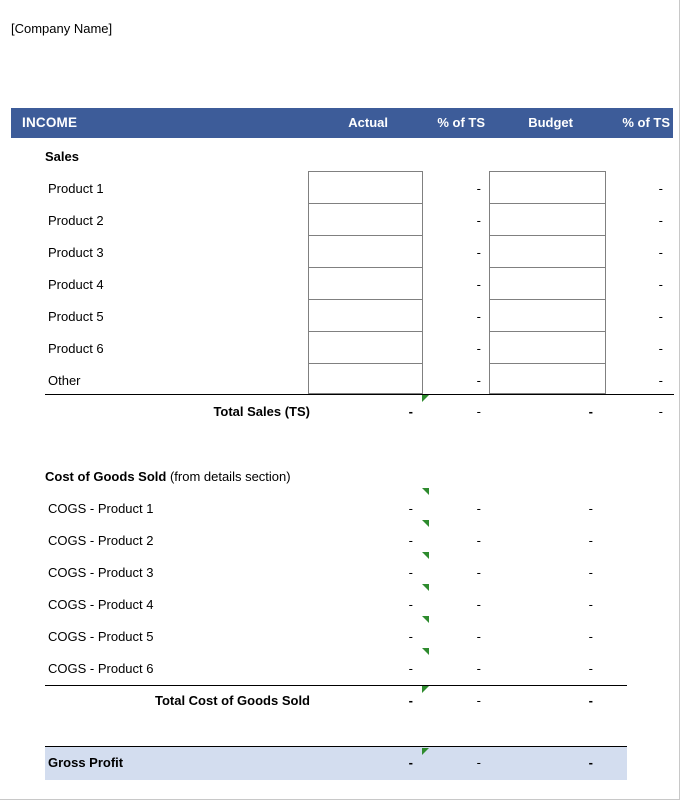  What do you see at coordinates (660, 316) in the screenshot?
I see `value-pct-ts-budget-product-5: -` at bounding box center [660, 316].